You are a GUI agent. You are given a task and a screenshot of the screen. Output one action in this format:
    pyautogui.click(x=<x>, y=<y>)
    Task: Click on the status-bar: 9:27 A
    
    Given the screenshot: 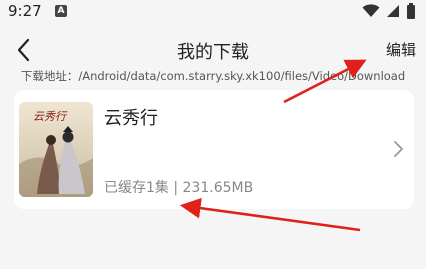 What is the action you would take?
    pyautogui.click(x=213, y=13)
    